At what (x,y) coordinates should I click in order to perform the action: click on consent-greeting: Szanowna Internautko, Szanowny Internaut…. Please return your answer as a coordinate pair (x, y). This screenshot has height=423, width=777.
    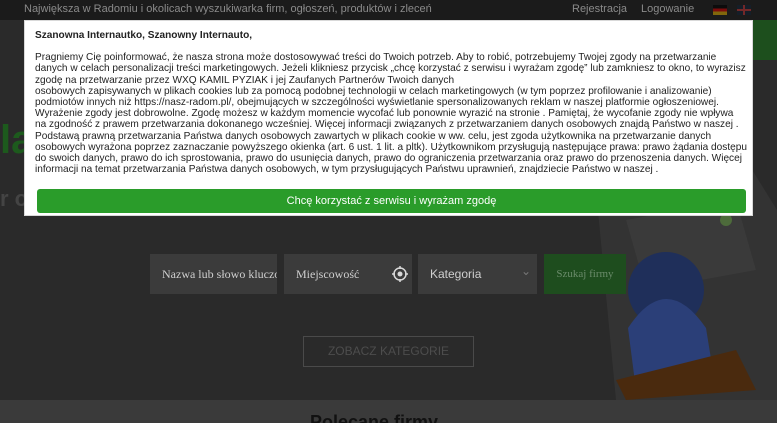
    Looking at the image, I should click on (144, 35).